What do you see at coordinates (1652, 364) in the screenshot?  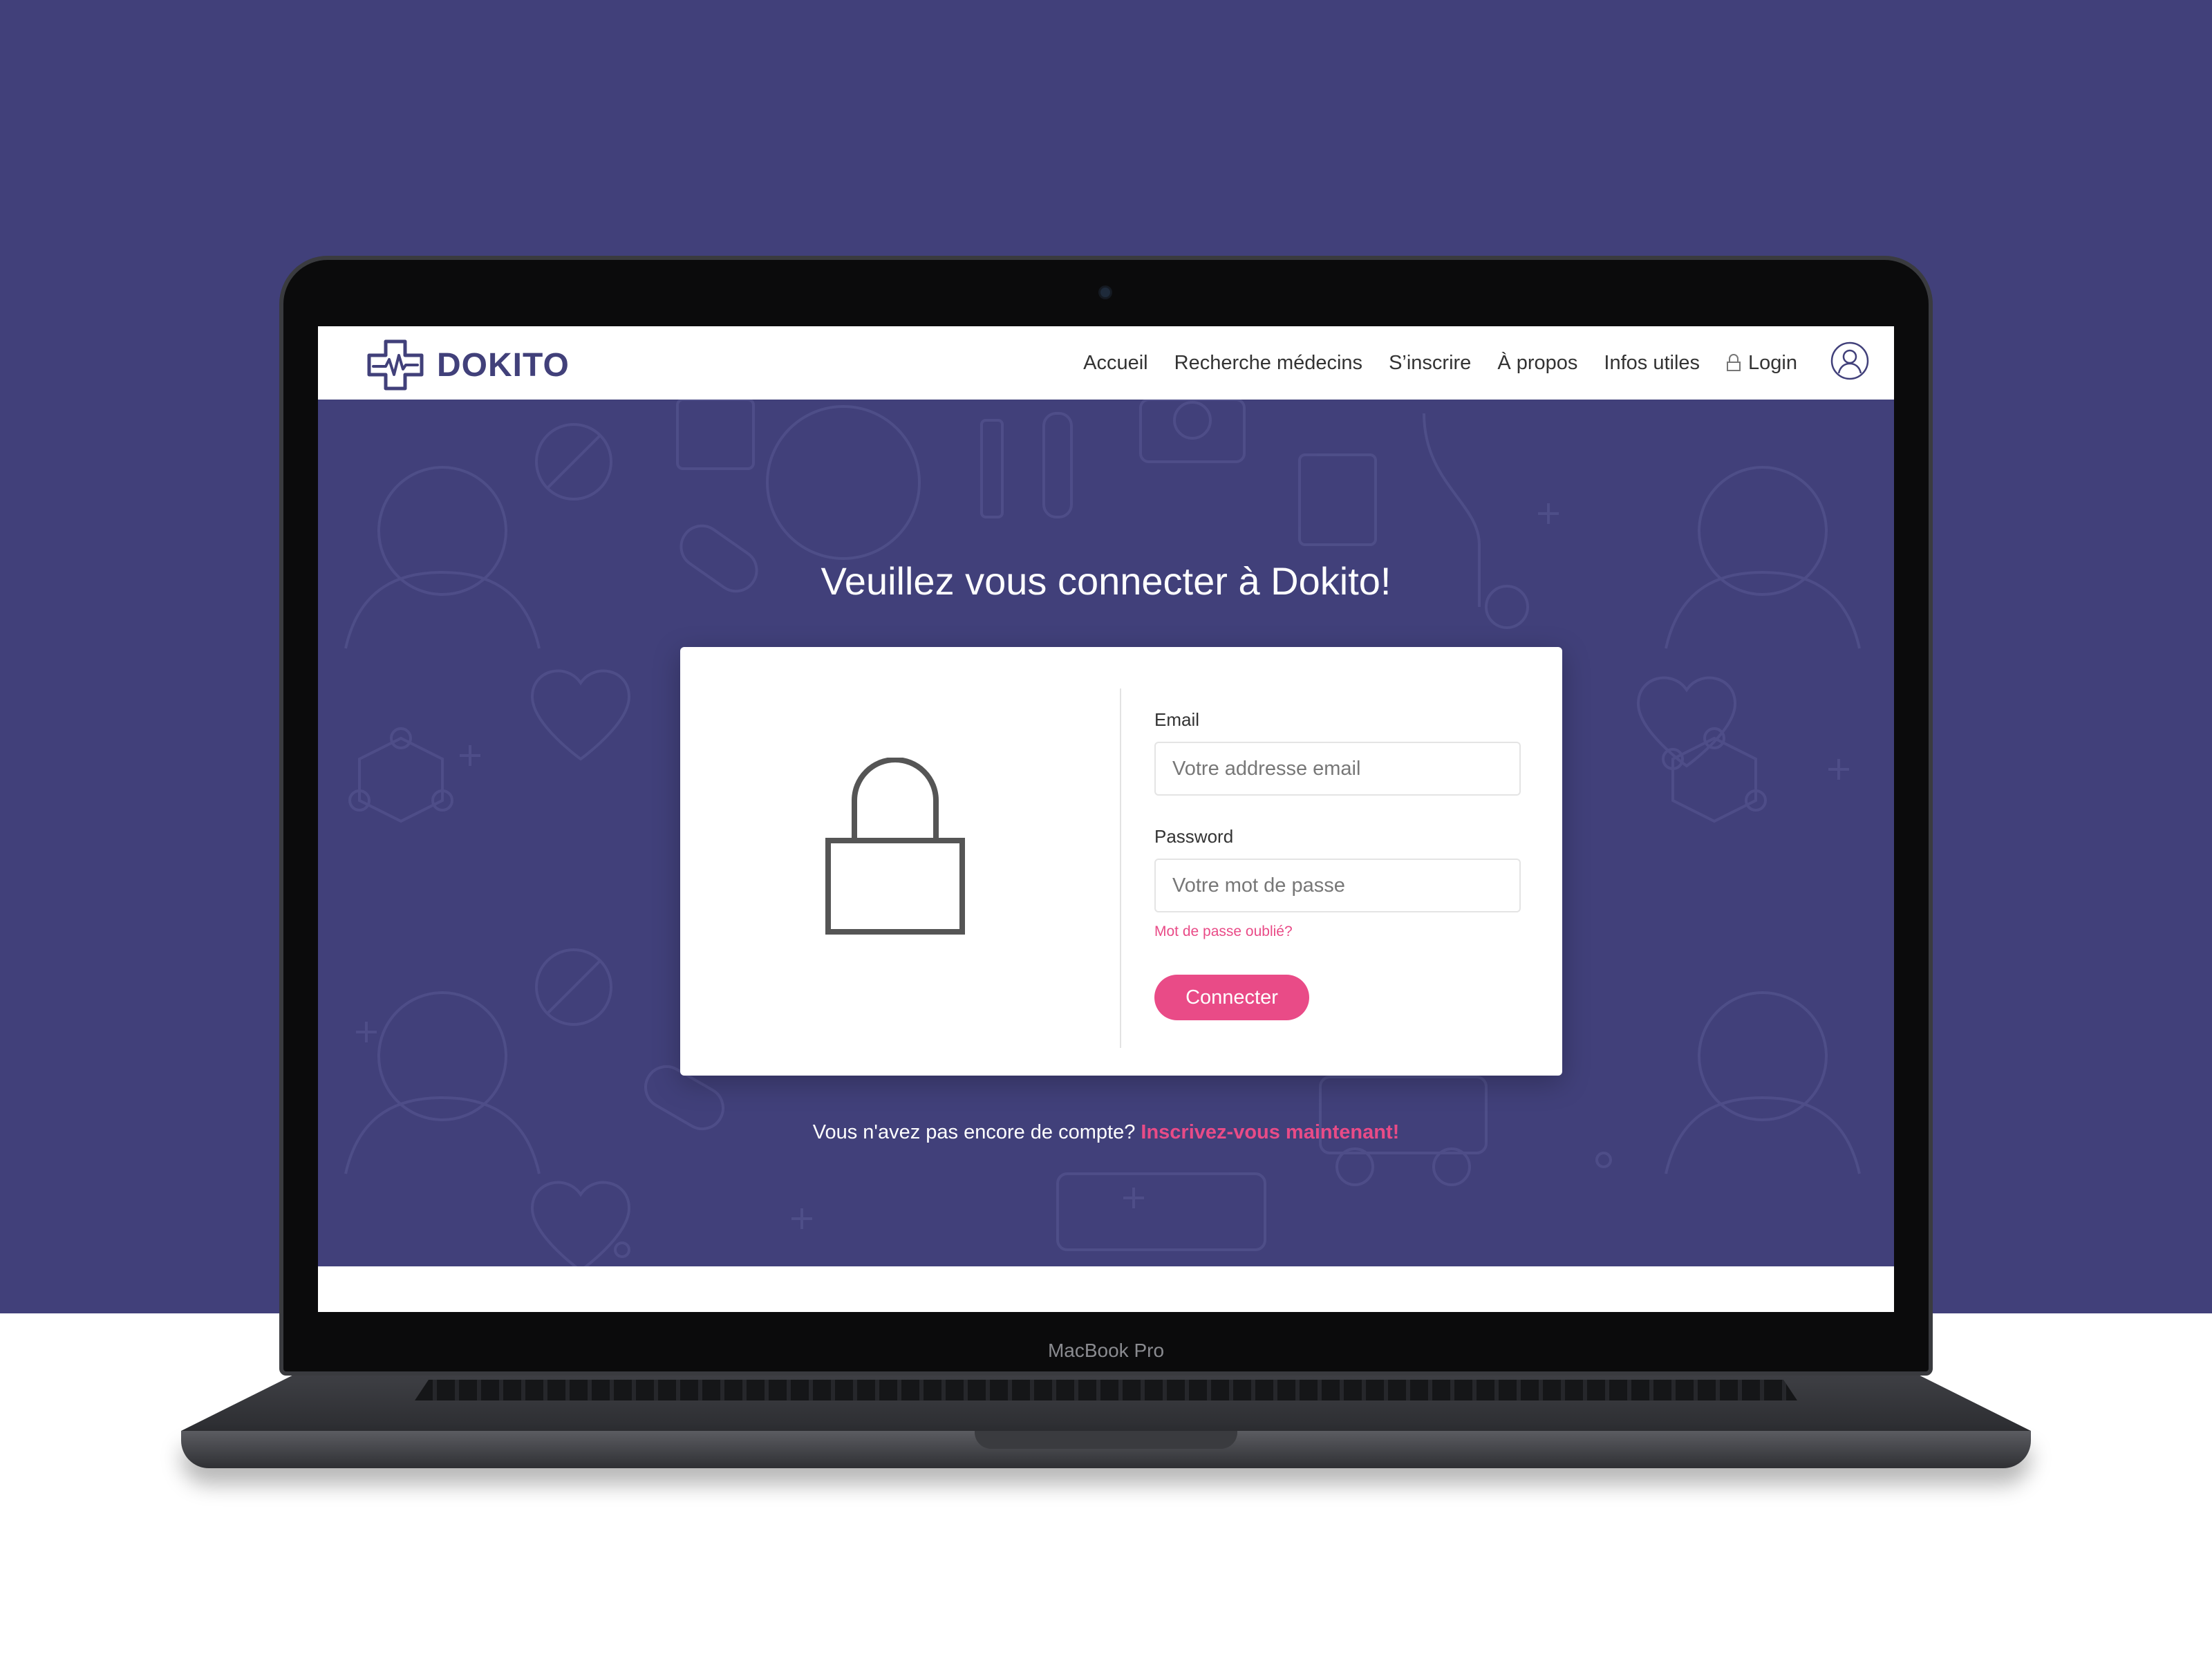 I see `nav-infos-utiles: Infos utiles` at bounding box center [1652, 364].